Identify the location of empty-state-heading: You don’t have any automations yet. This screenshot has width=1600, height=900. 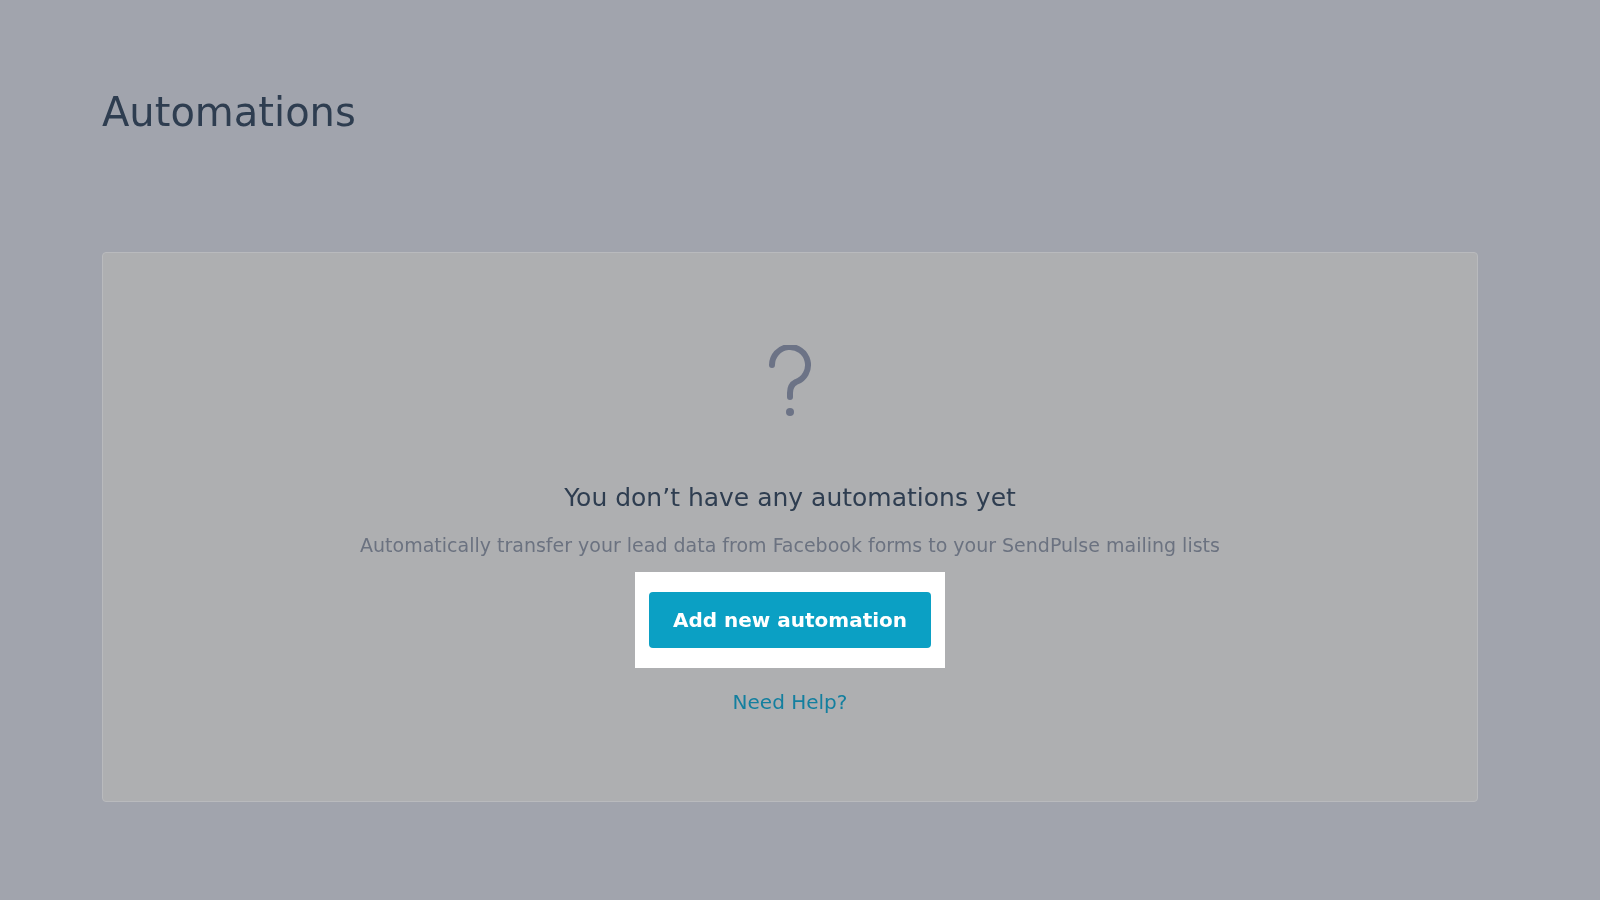
(790, 497).